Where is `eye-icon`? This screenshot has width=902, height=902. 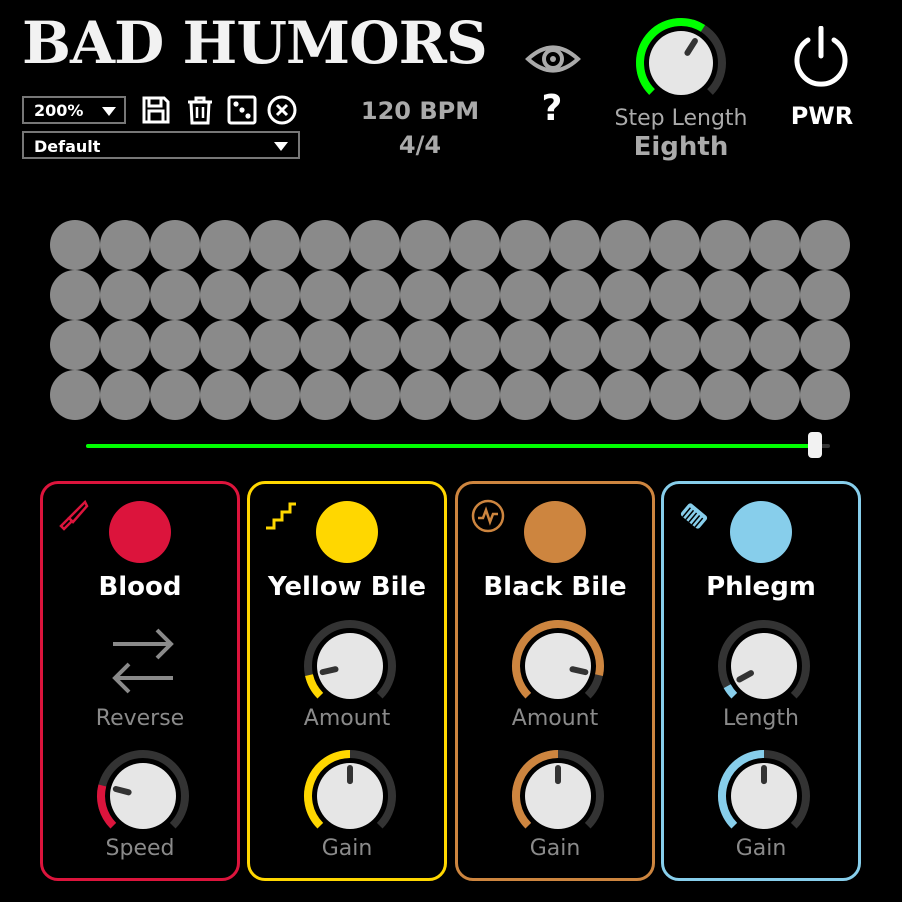 eye-icon is located at coordinates (553, 59).